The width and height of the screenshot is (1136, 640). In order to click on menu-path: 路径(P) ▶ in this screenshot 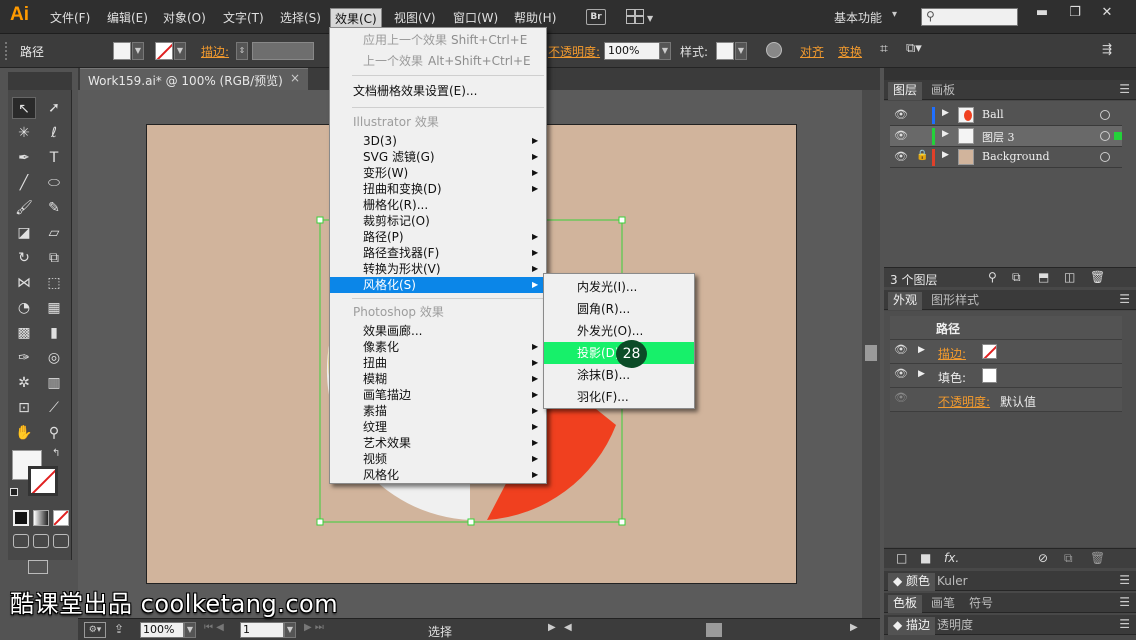, I will do `click(438, 237)`.